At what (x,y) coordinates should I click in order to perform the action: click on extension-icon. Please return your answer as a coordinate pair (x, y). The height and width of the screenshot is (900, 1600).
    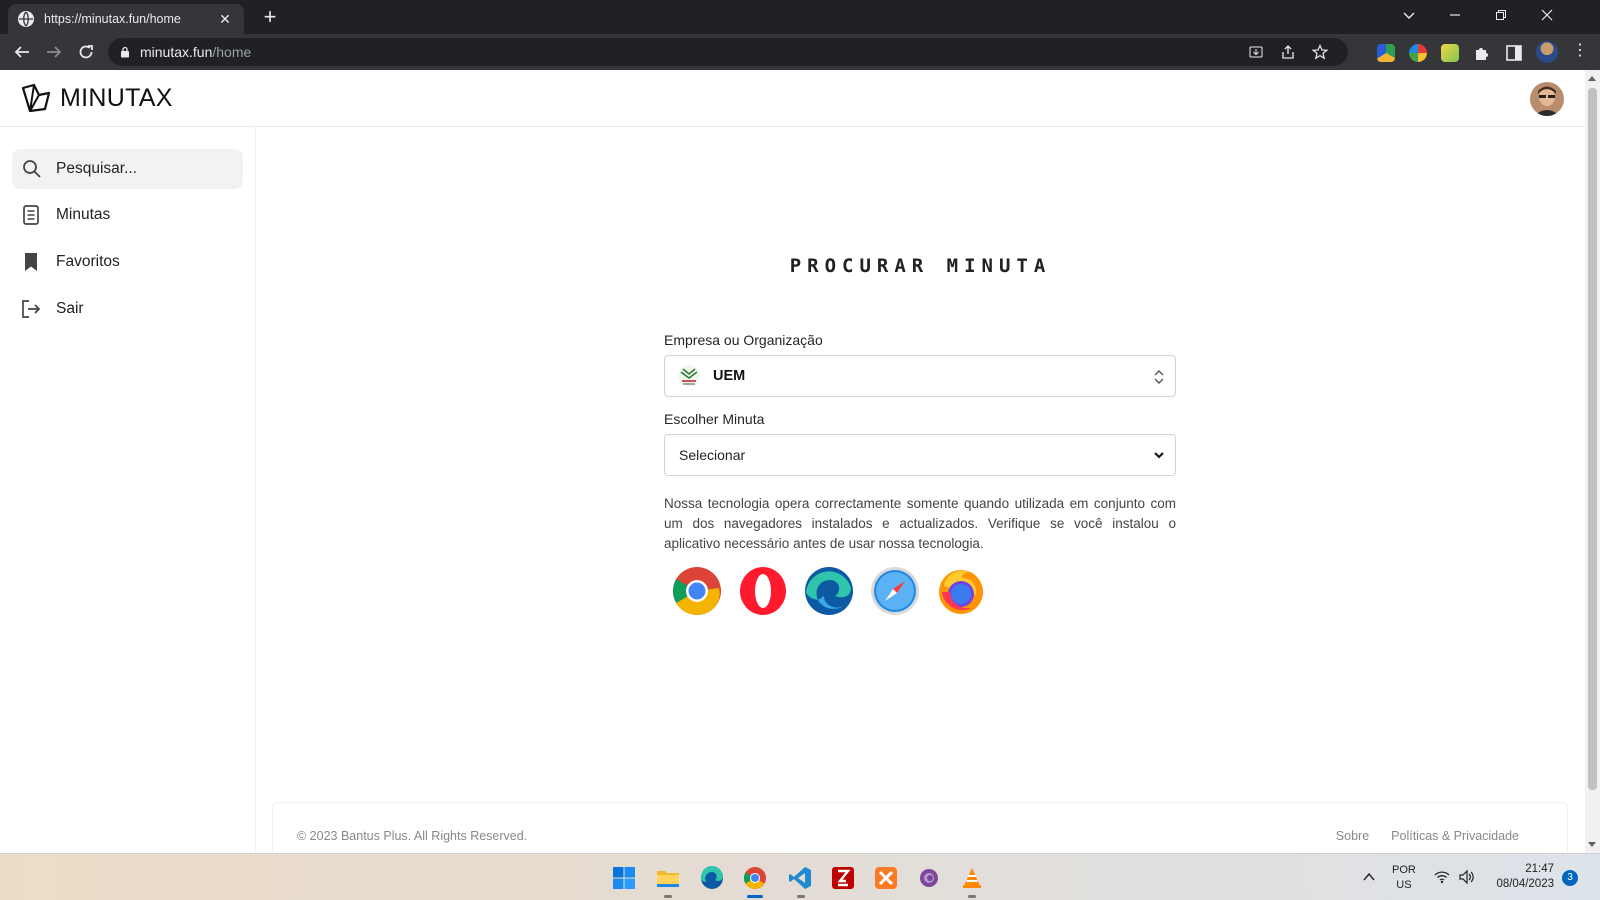
    Looking at the image, I should click on (1386, 53).